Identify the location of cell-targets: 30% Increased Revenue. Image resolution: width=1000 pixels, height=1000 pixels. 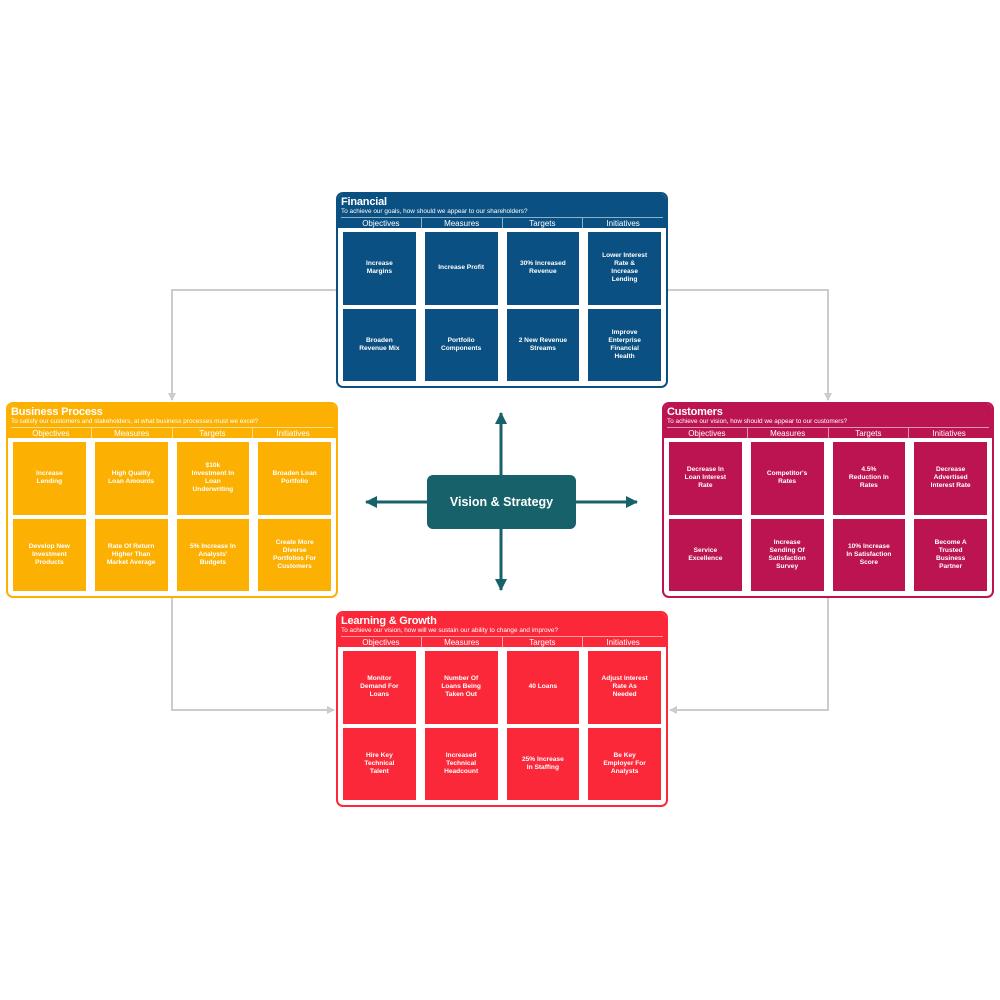
(543, 268).